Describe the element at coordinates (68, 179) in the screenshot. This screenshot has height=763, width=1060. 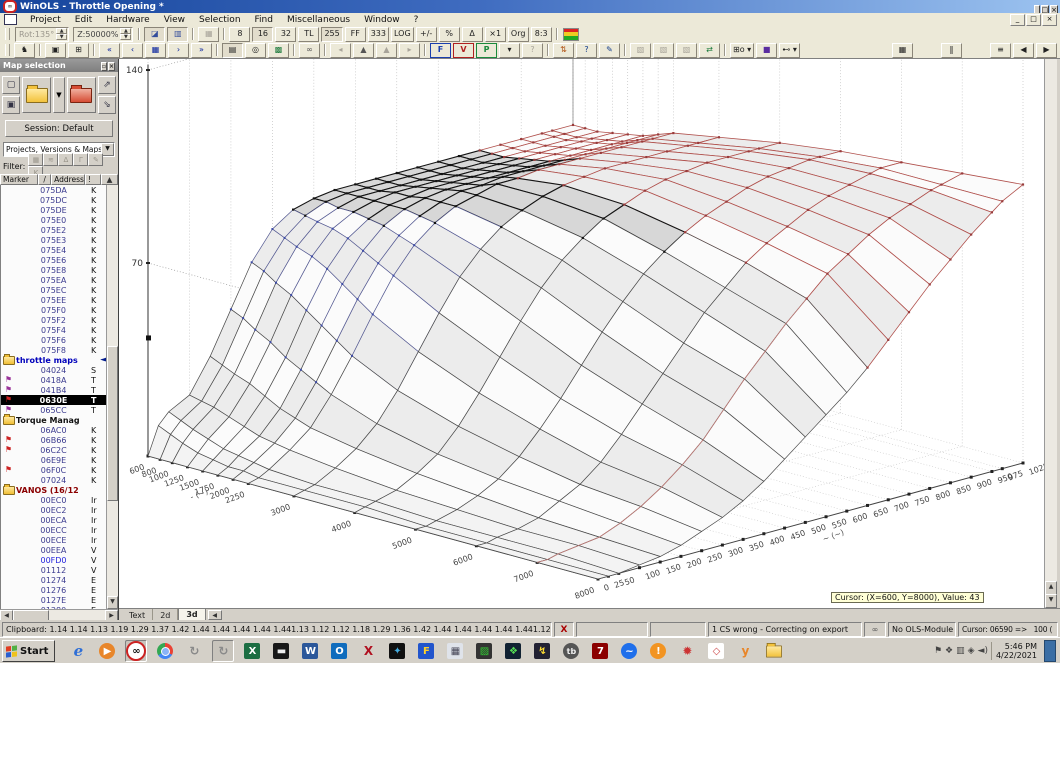
I see `column-address: Address` at that location.